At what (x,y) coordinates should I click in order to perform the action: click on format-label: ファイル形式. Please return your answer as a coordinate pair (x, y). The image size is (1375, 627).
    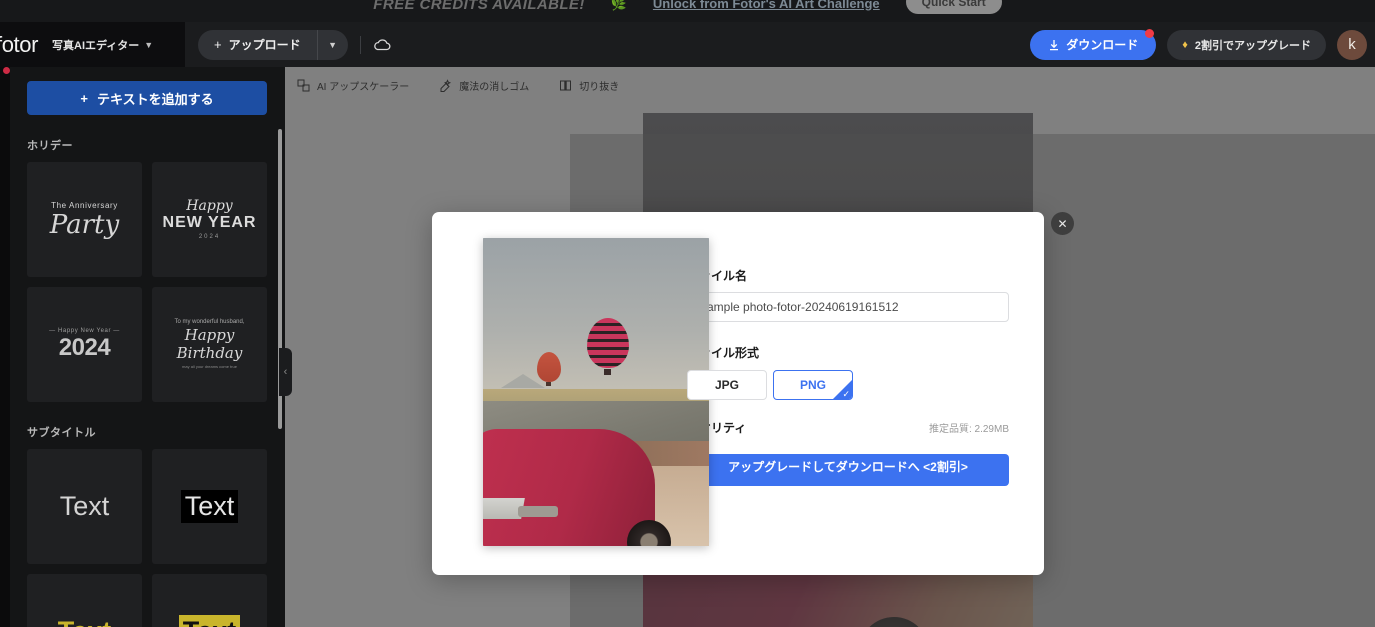
    Looking at the image, I should click on (723, 353).